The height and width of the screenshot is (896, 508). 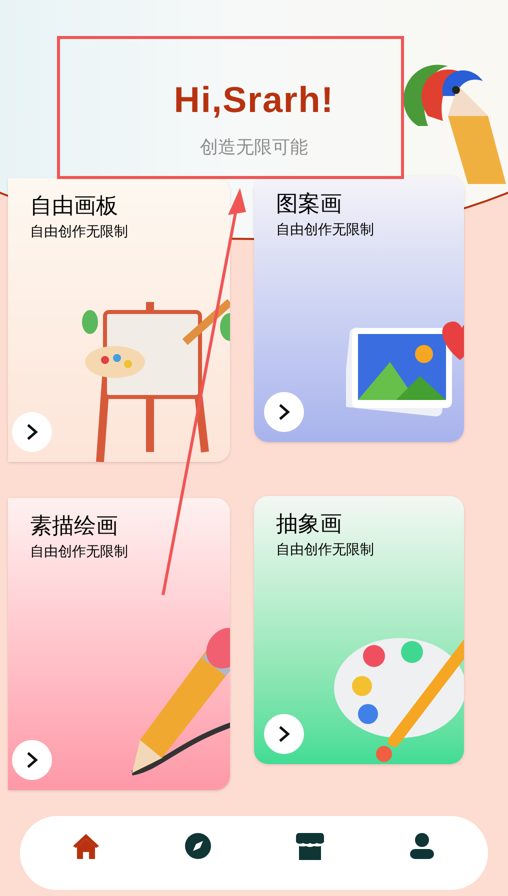 What do you see at coordinates (422, 846) in the screenshot?
I see `user-icon` at bounding box center [422, 846].